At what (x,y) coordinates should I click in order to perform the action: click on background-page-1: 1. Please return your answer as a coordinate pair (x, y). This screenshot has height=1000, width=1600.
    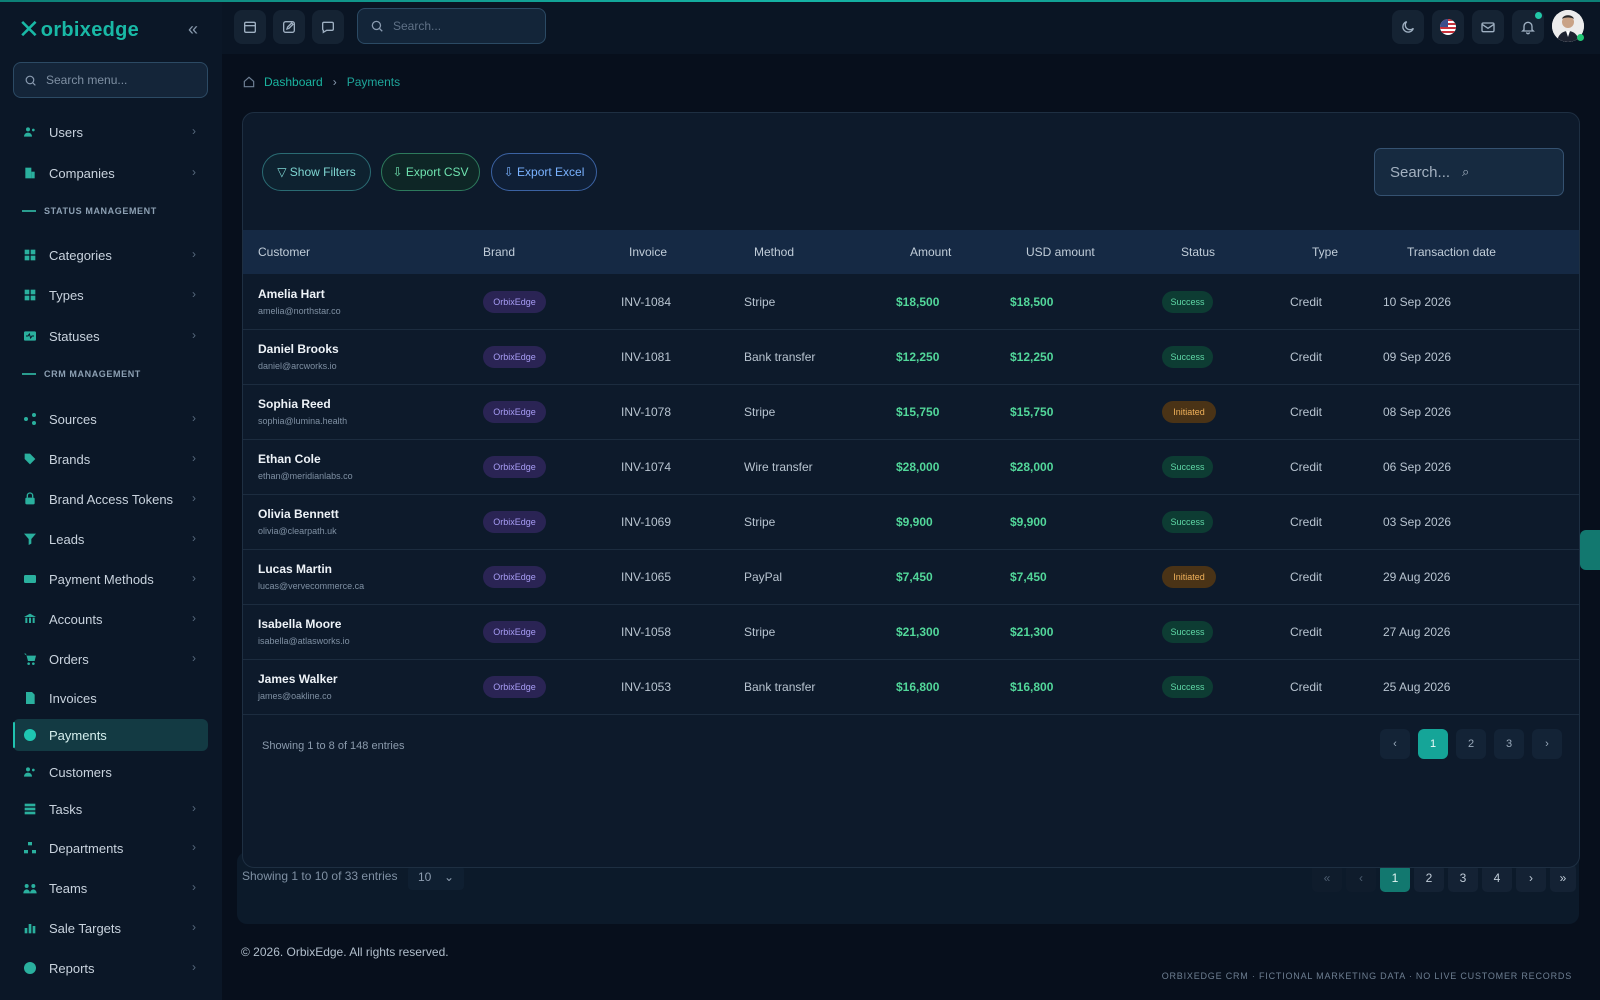
    Looking at the image, I should click on (1395, 878).